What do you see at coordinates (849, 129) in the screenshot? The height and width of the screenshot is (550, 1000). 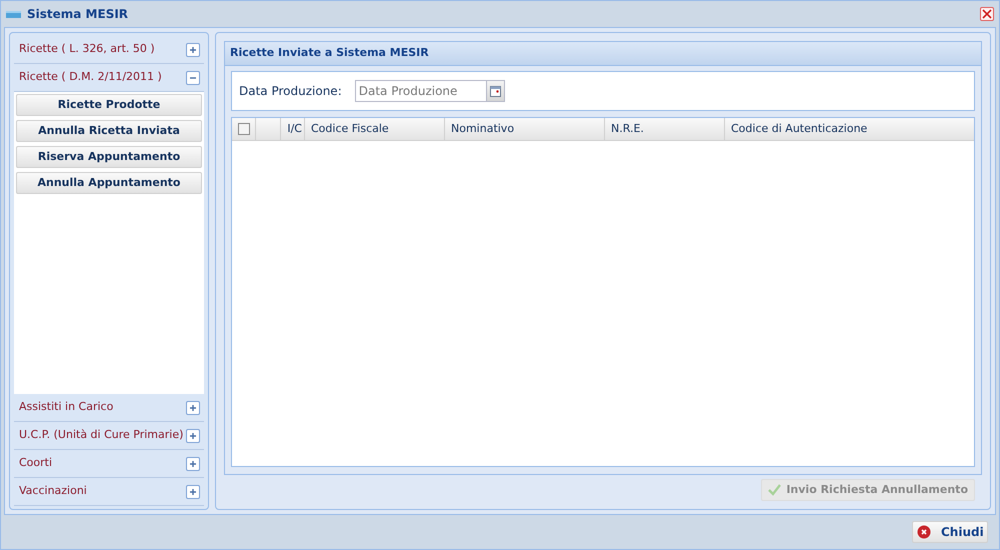 I see `column-header: Codice di Autenticazione` at bounding box center [849, 129].